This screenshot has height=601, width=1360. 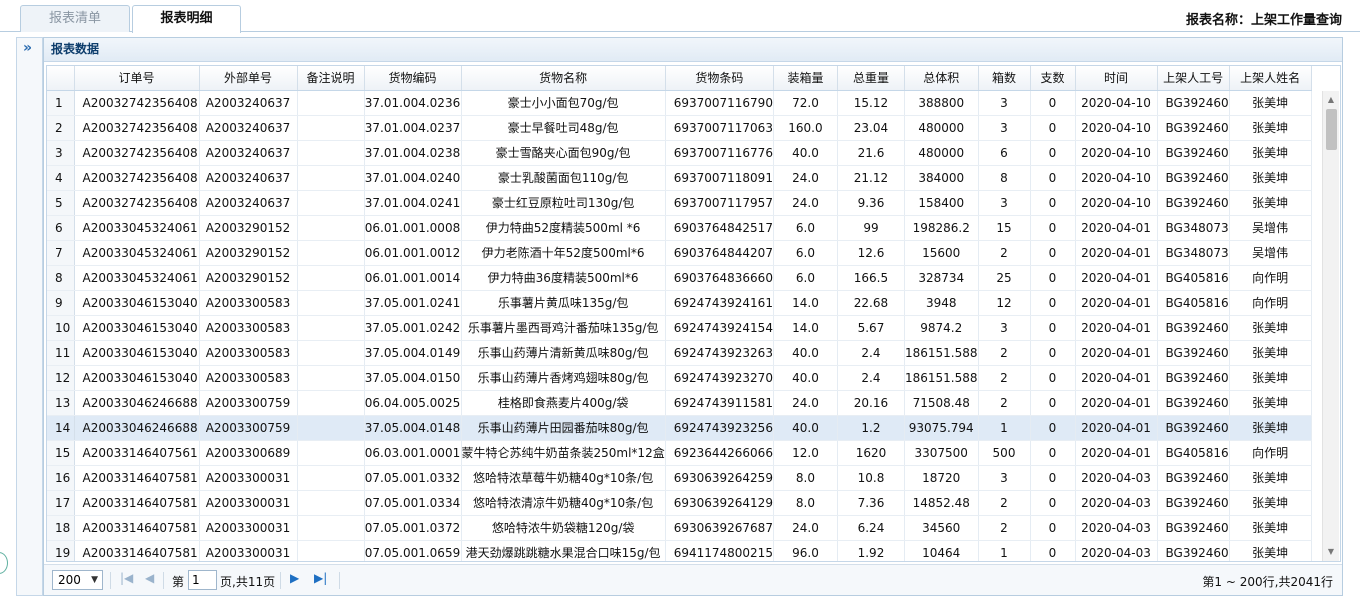 I want to click on goods-name-cell: 乐事山药薄片清新黄瓜味80g/包, so click(x=563, y=353).